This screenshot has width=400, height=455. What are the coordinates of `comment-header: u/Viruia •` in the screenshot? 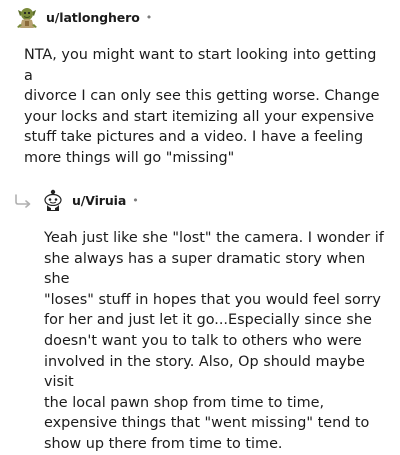 It's located at (76, 200).